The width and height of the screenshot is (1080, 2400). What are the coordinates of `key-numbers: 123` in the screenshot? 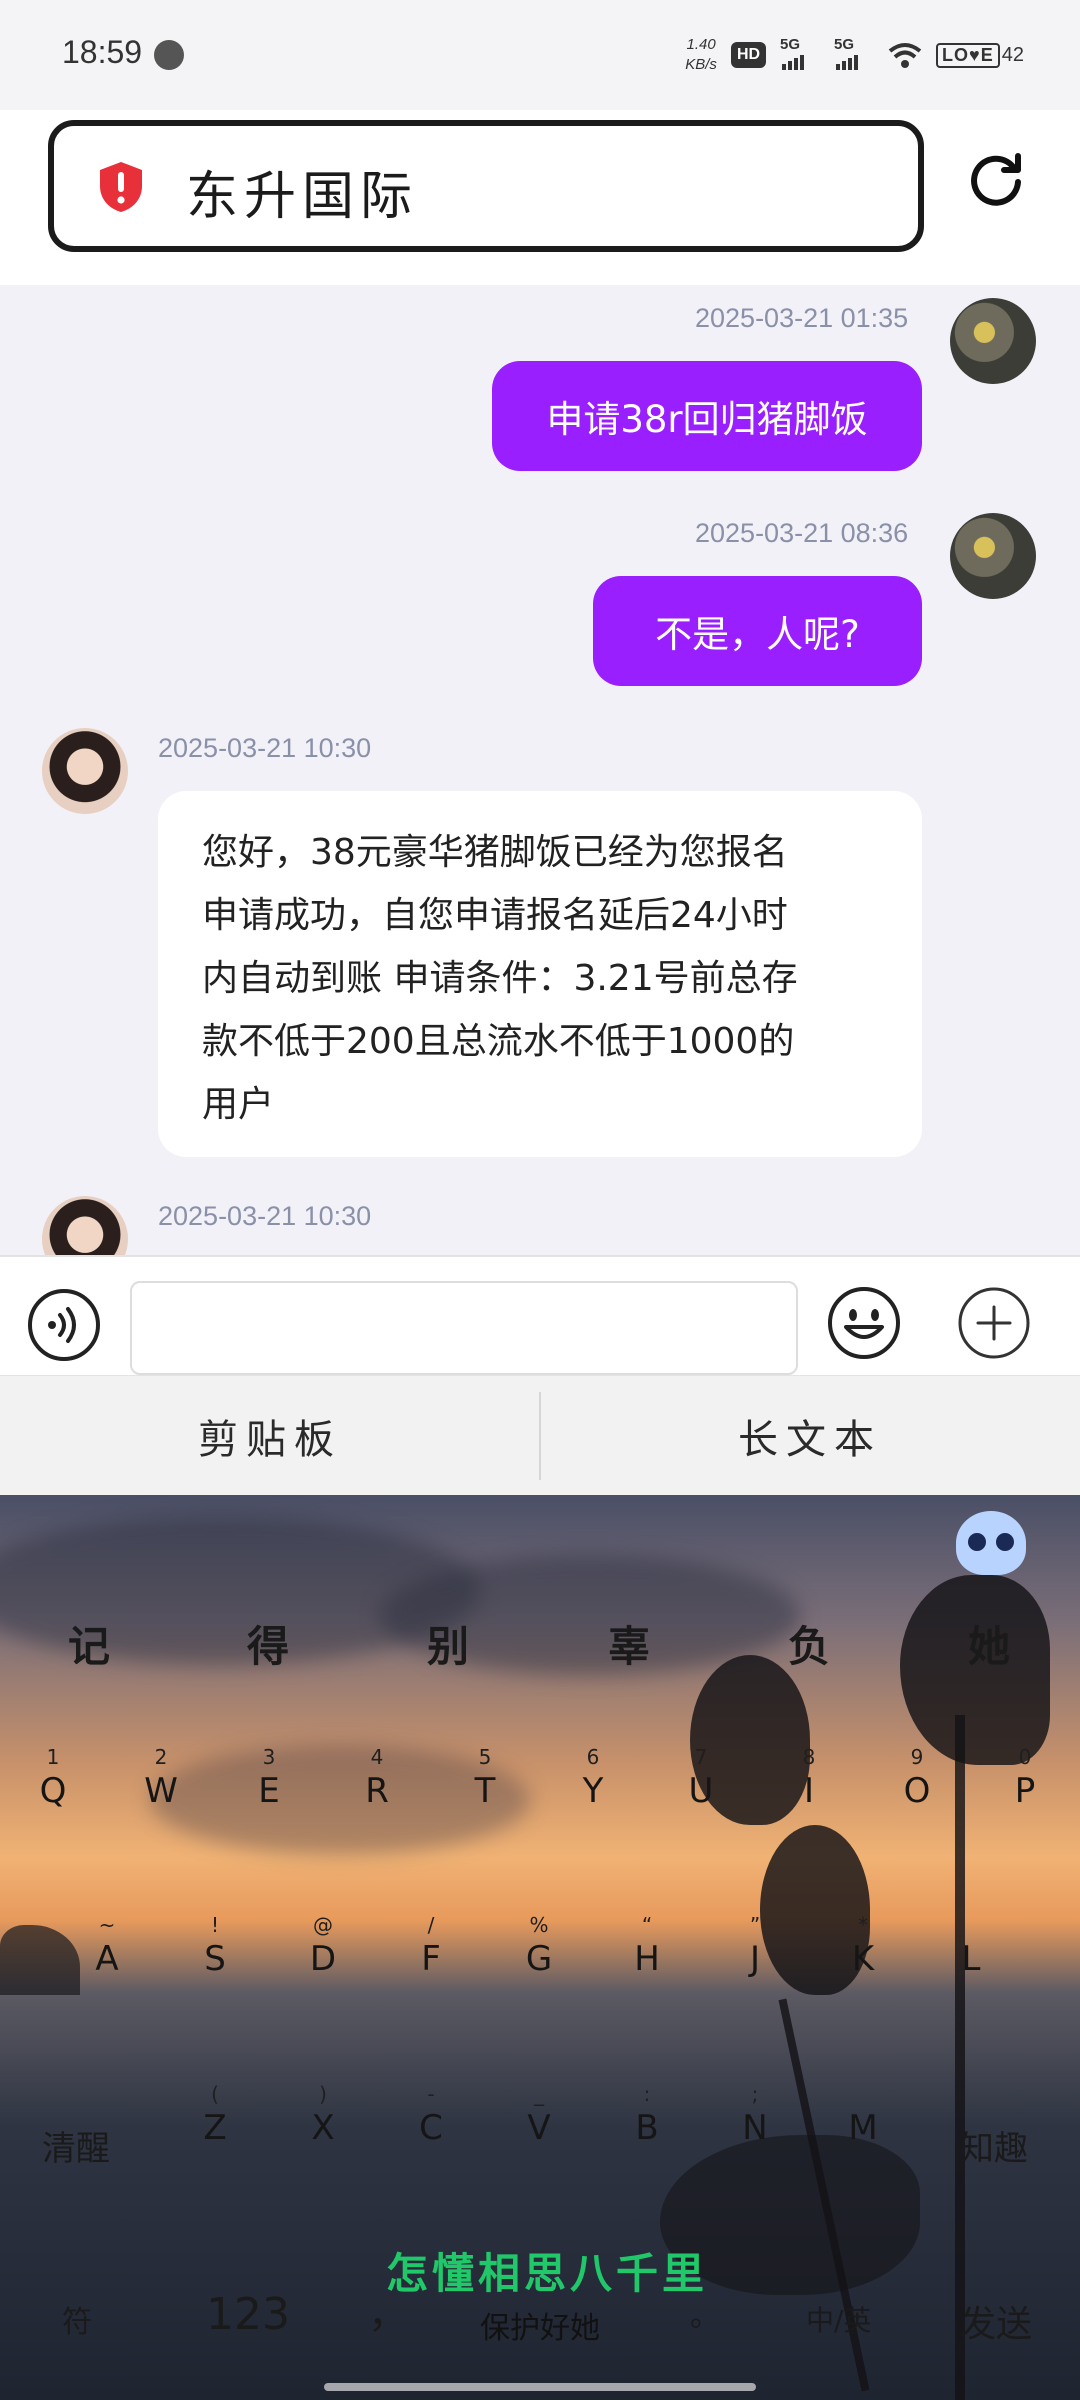 It's located at (248, 2314).